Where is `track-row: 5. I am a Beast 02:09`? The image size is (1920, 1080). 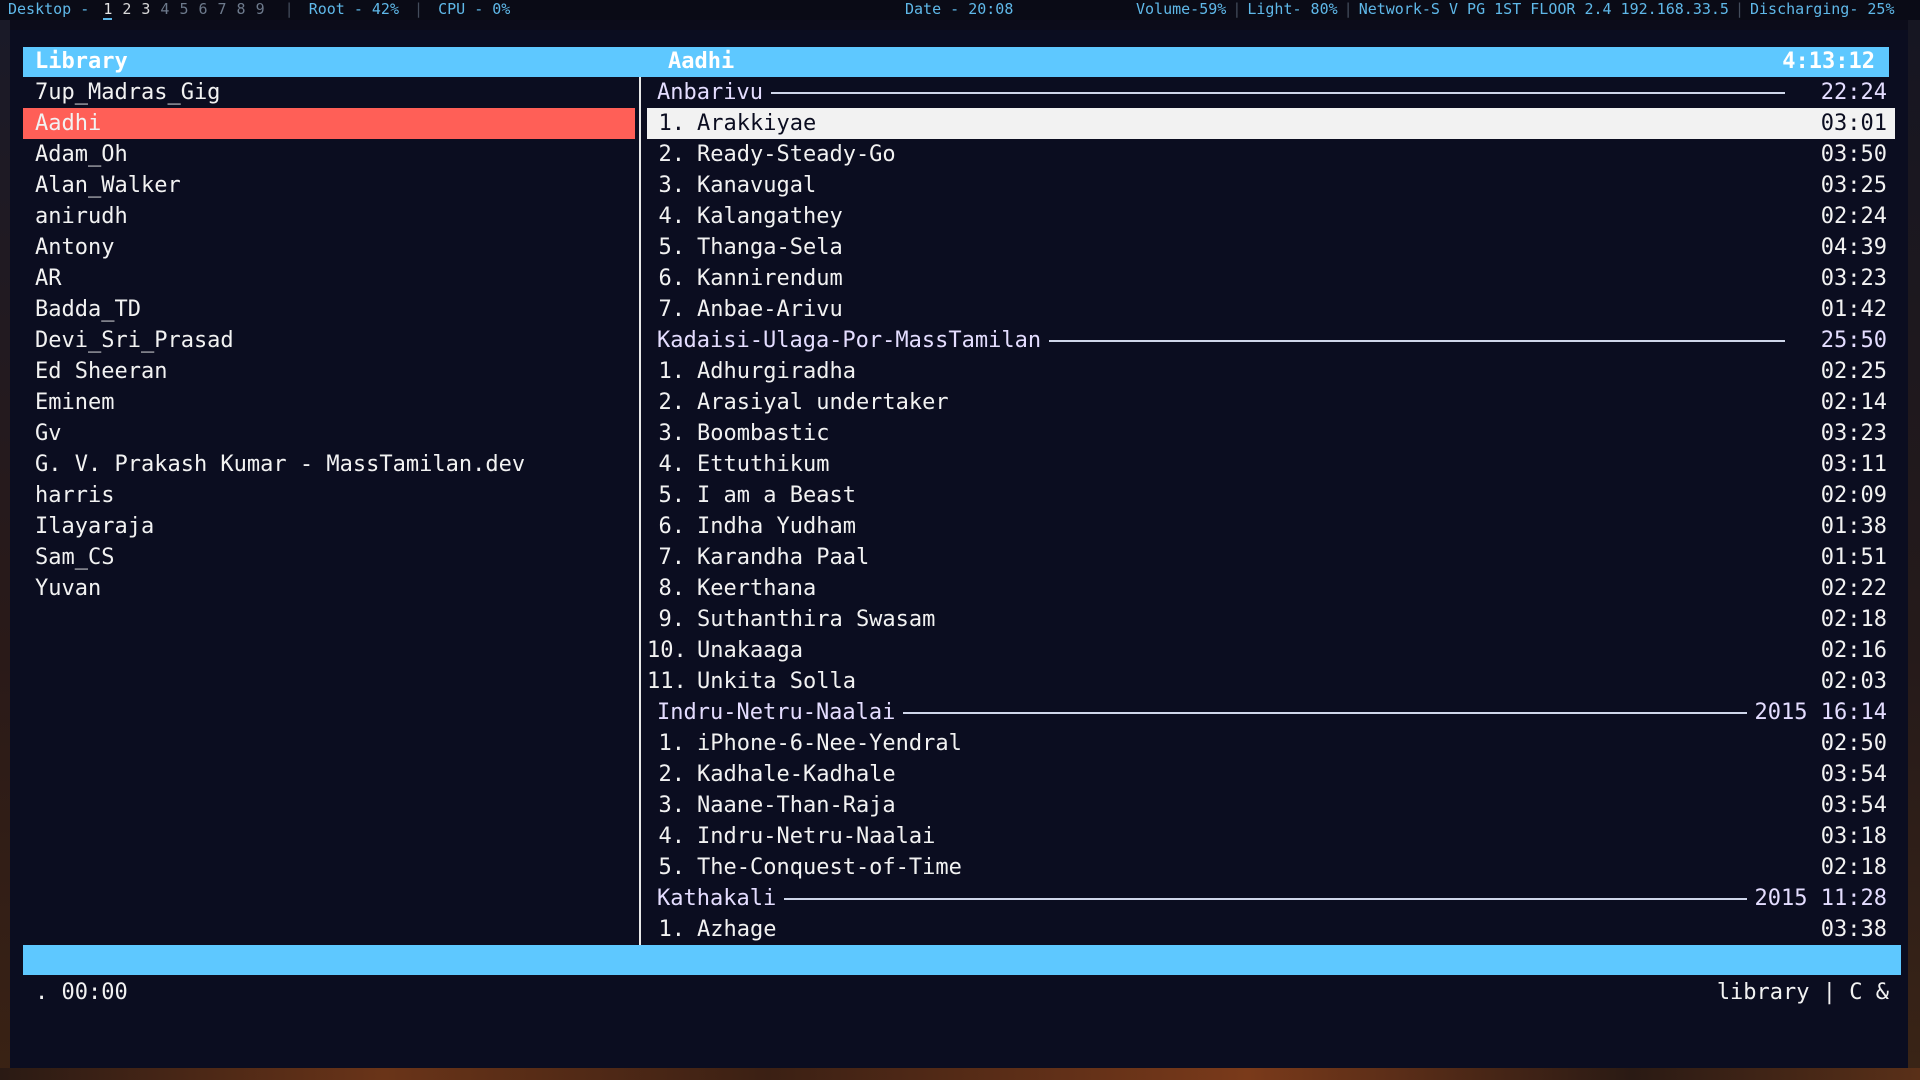 track-row: 5. I am a Beast 02:09 is located at coordinates (1271, 495).